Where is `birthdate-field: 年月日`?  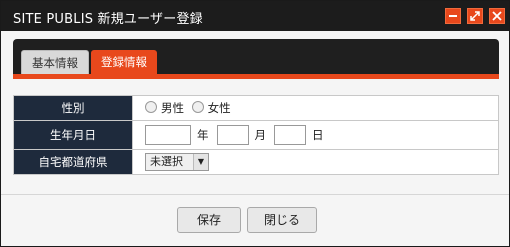 birthdate-field: 年月日 is located at coordinates (315, 135).